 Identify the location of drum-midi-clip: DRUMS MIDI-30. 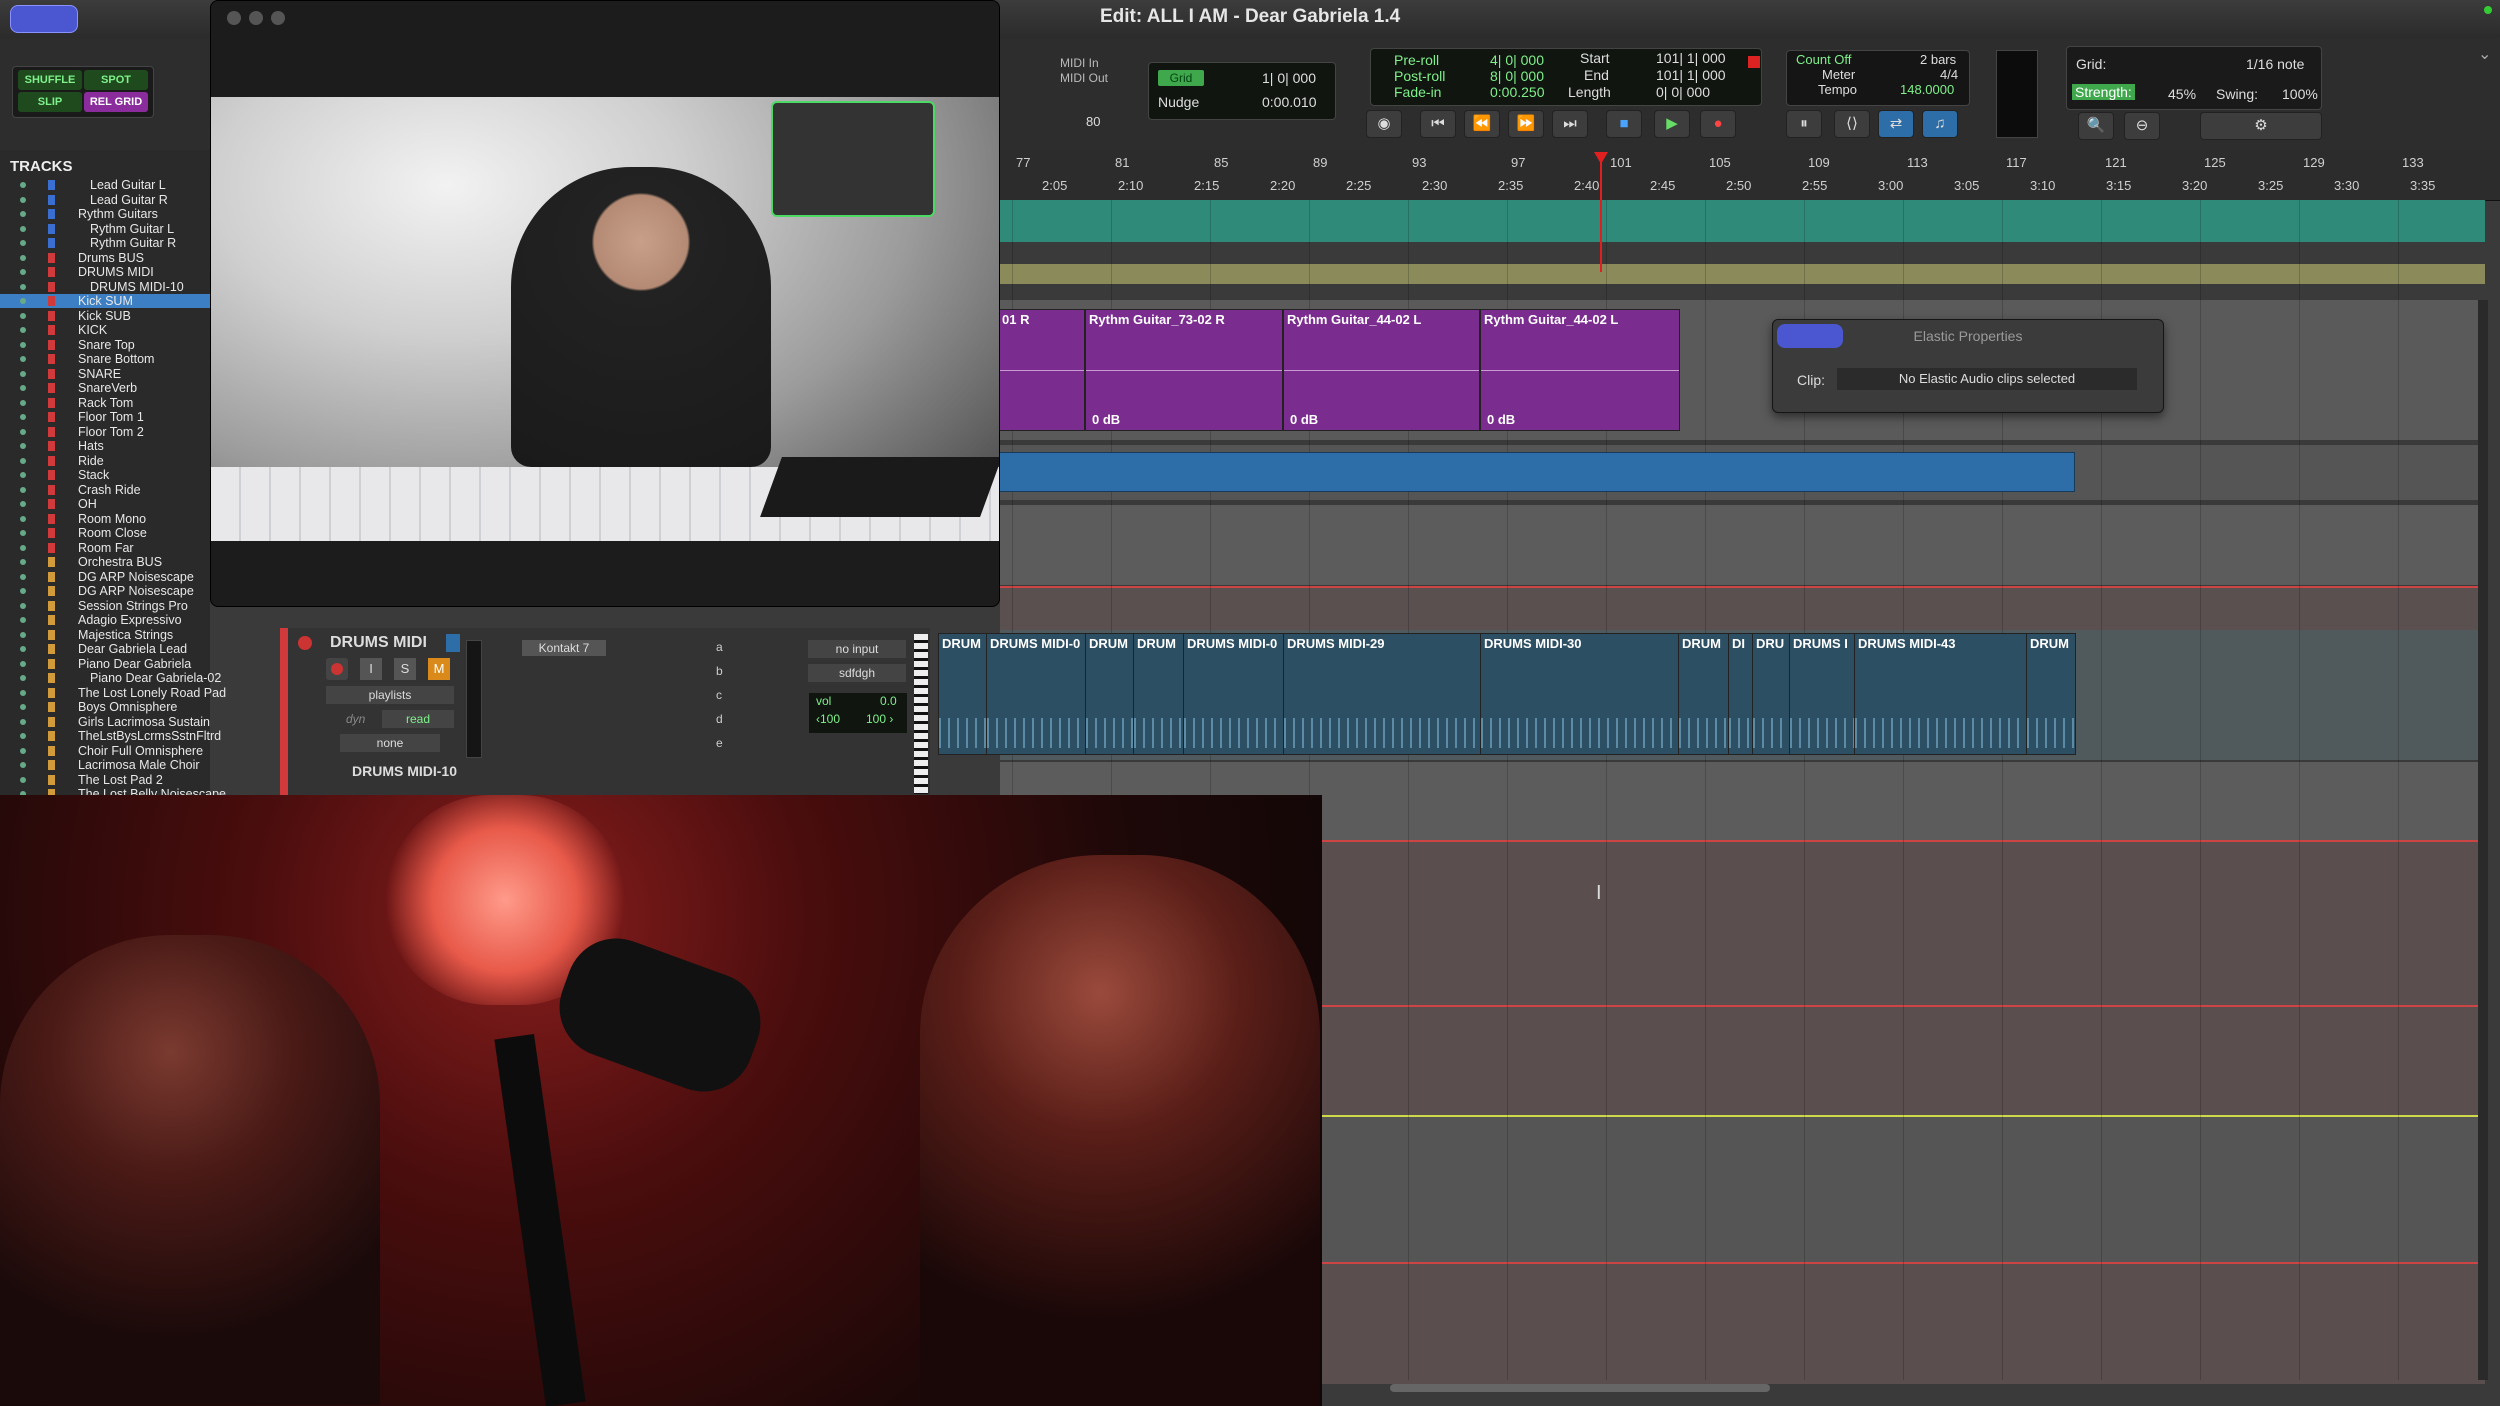
(1579, 694).